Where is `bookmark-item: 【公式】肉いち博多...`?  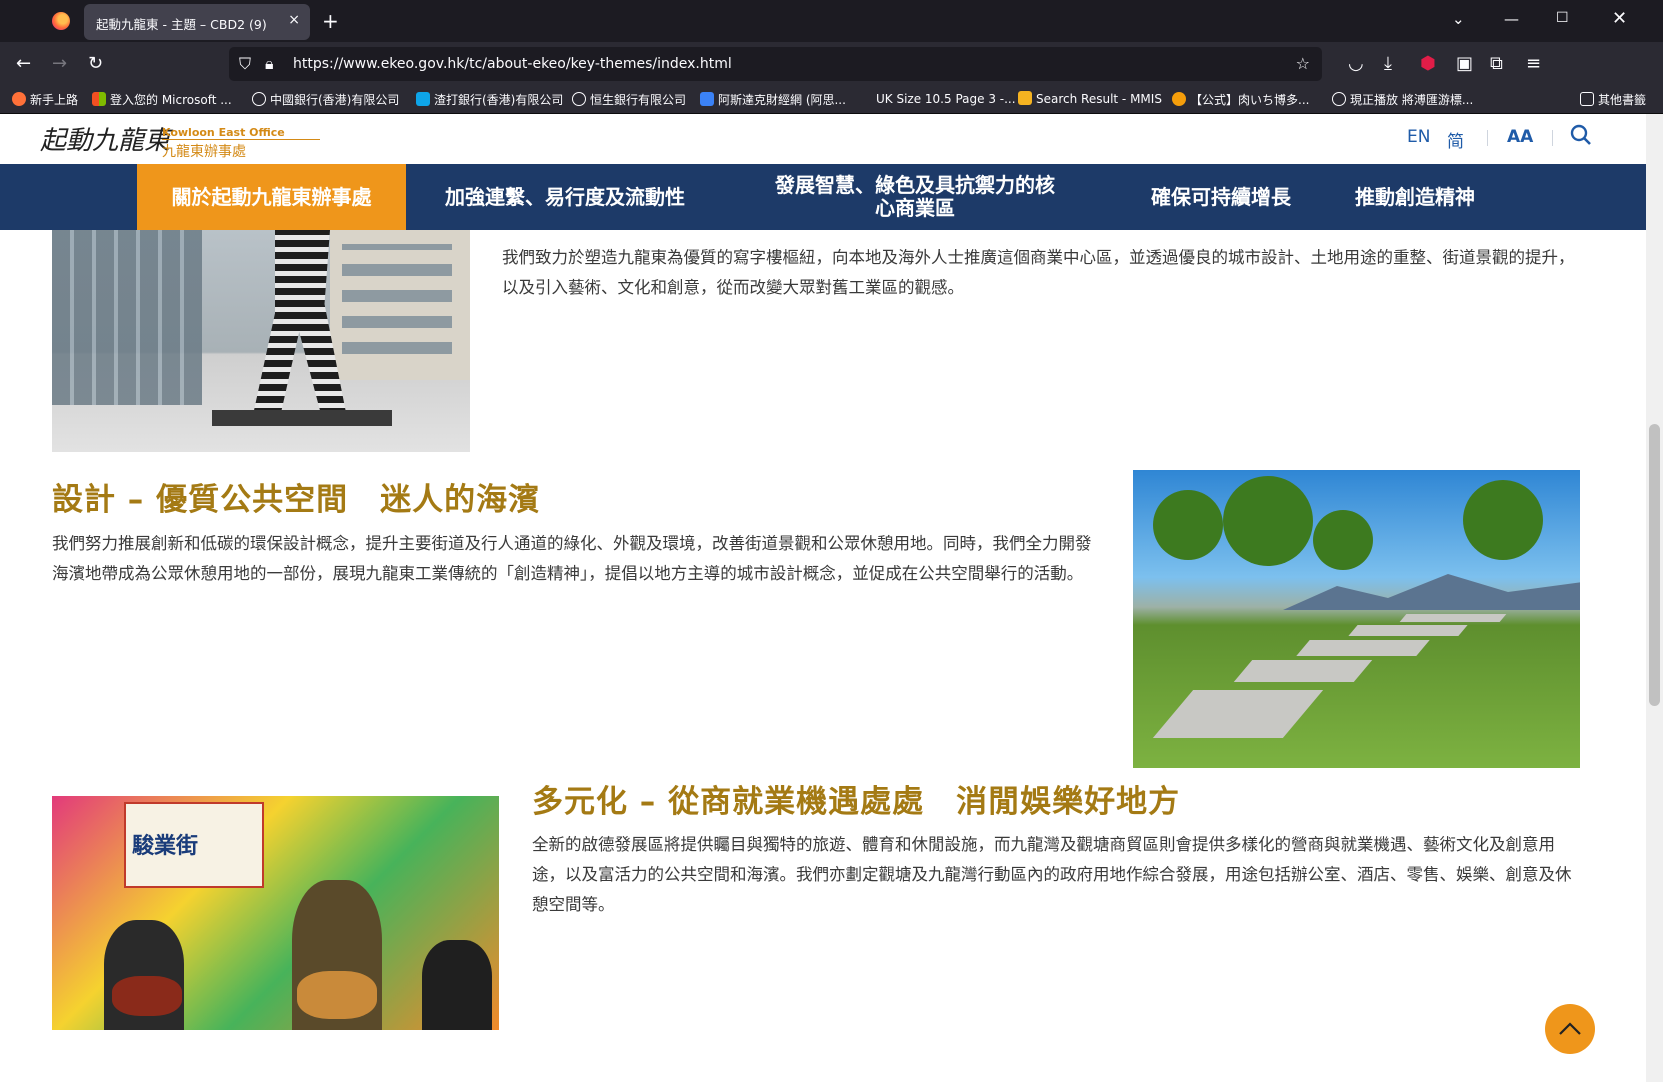
bookmark-item: 【公式】肉いち博多... is located at coordinates (1240, 99).